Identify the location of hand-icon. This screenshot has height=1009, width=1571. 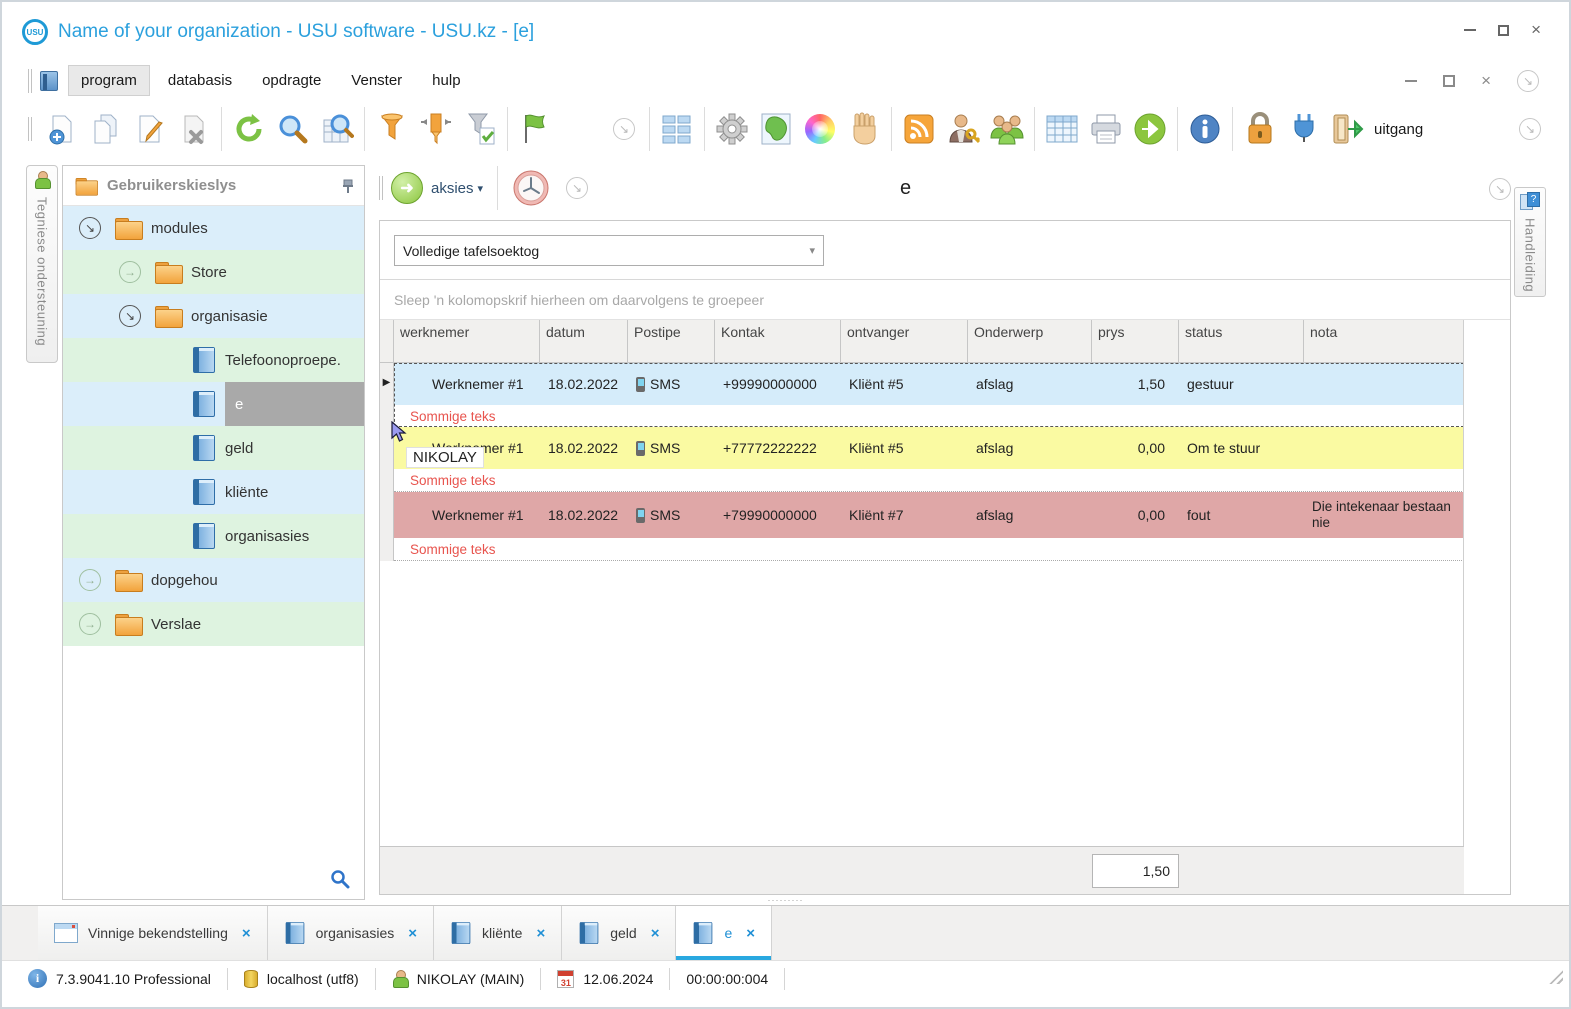
(864, 129).